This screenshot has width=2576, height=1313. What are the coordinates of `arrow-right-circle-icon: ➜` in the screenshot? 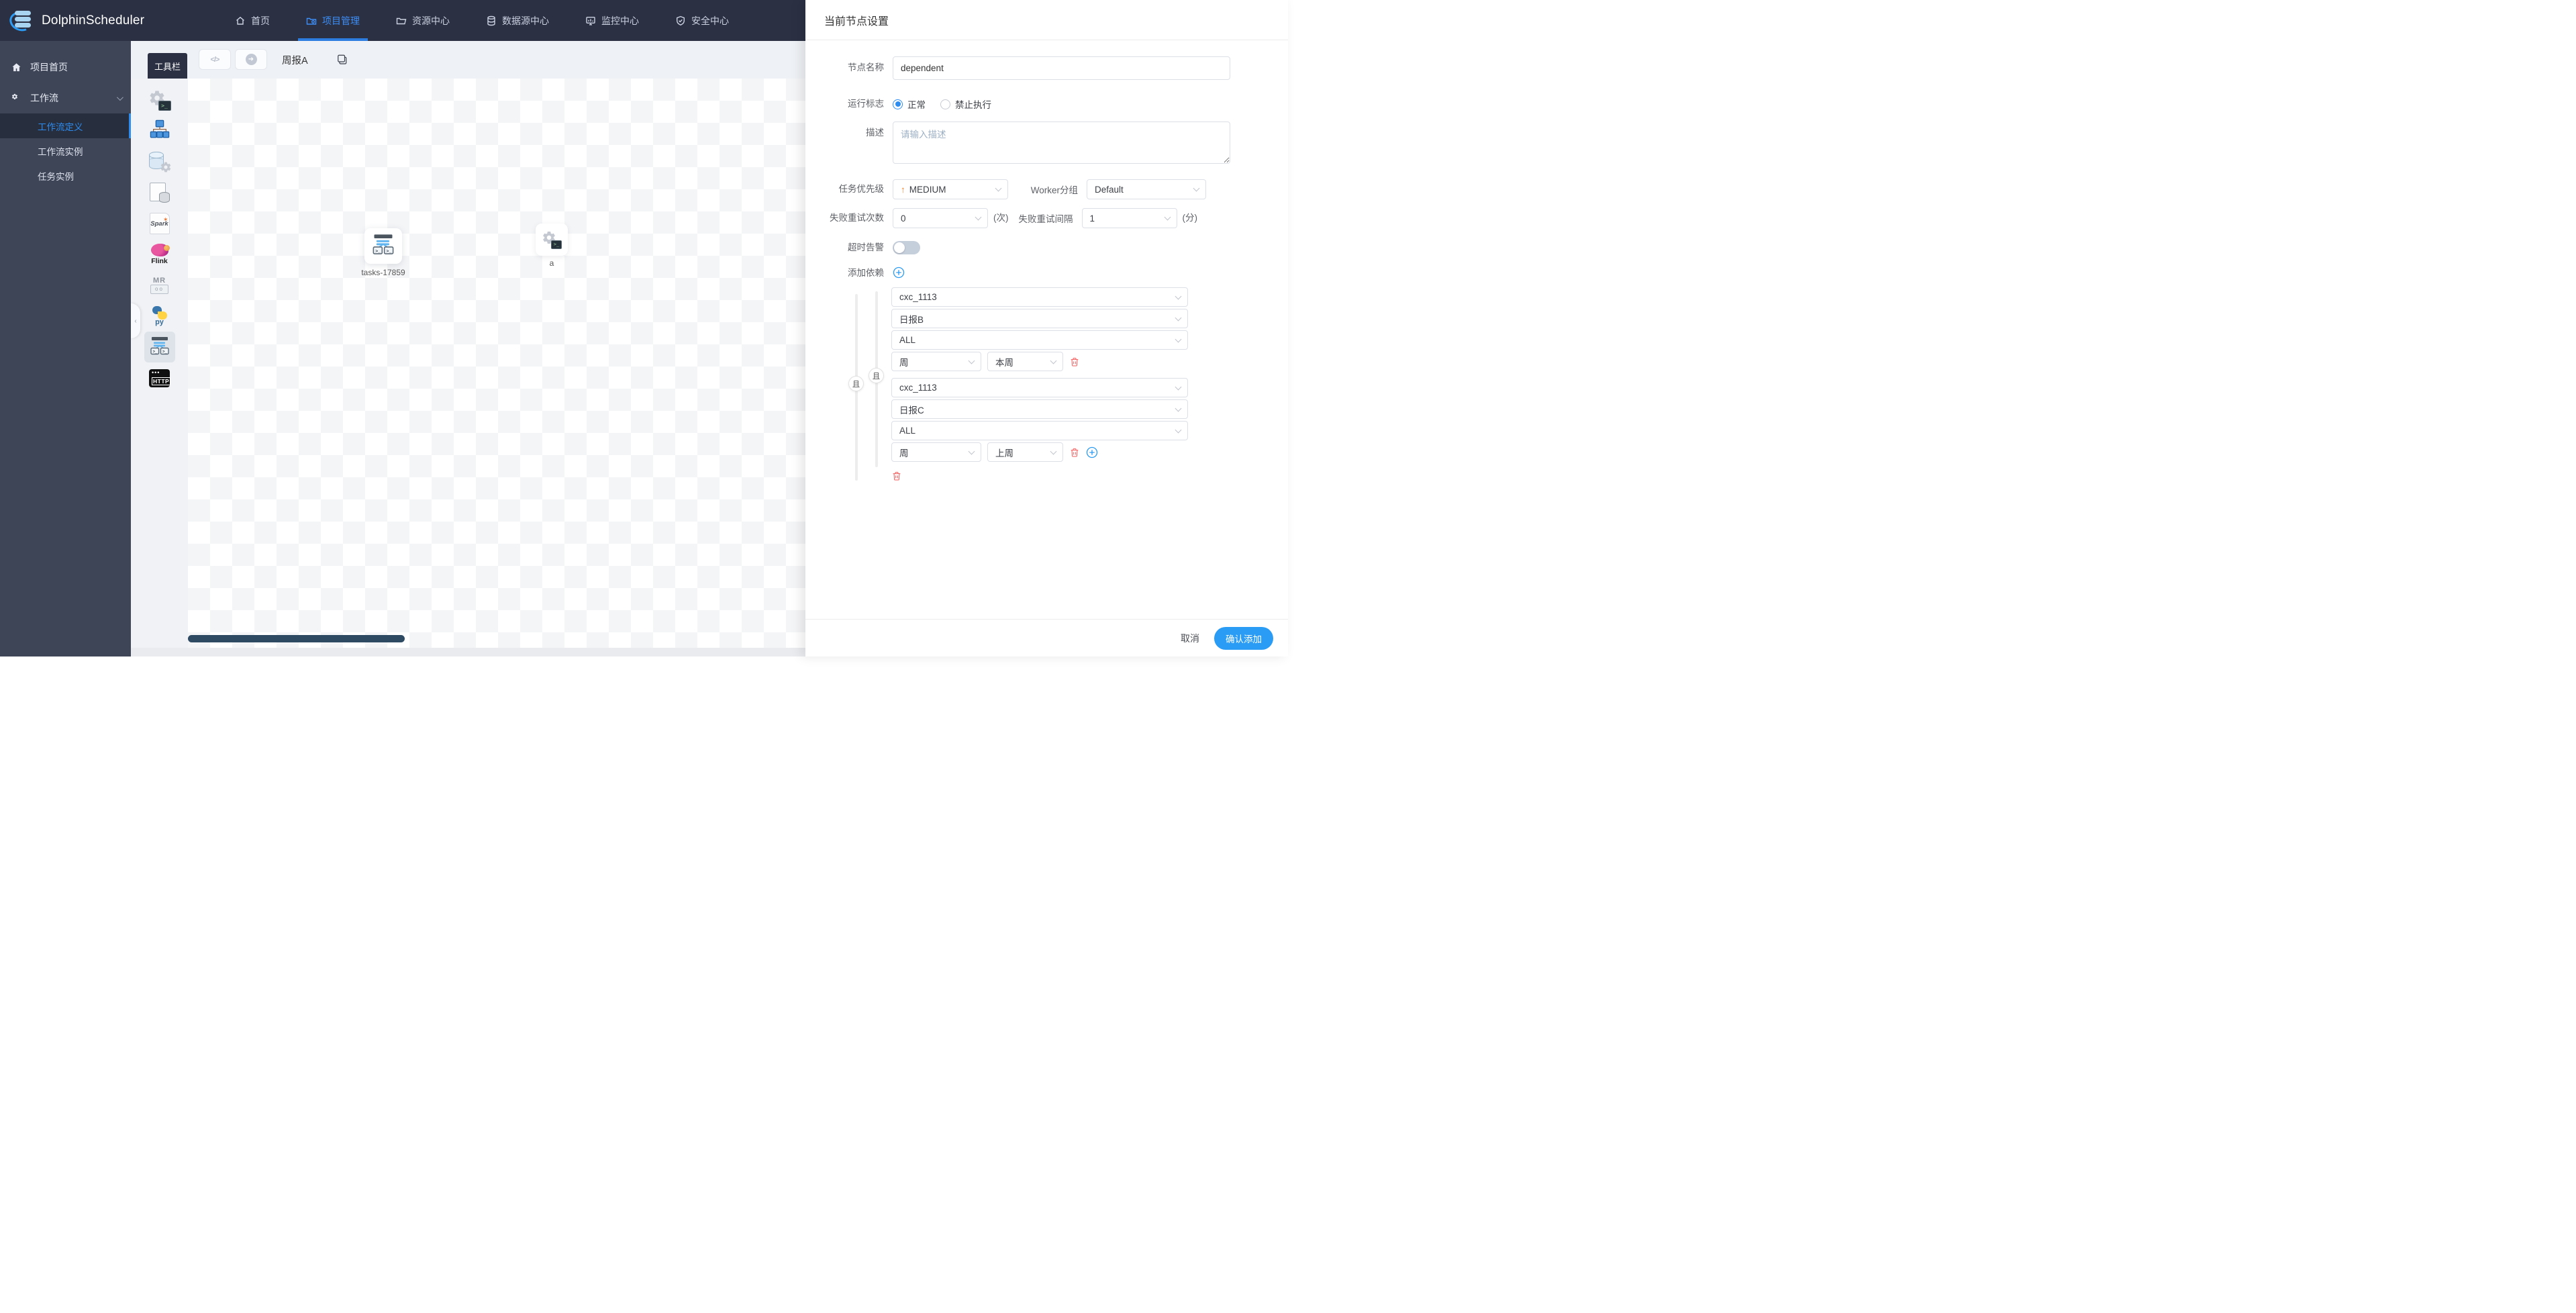 It's located at (251, 59).